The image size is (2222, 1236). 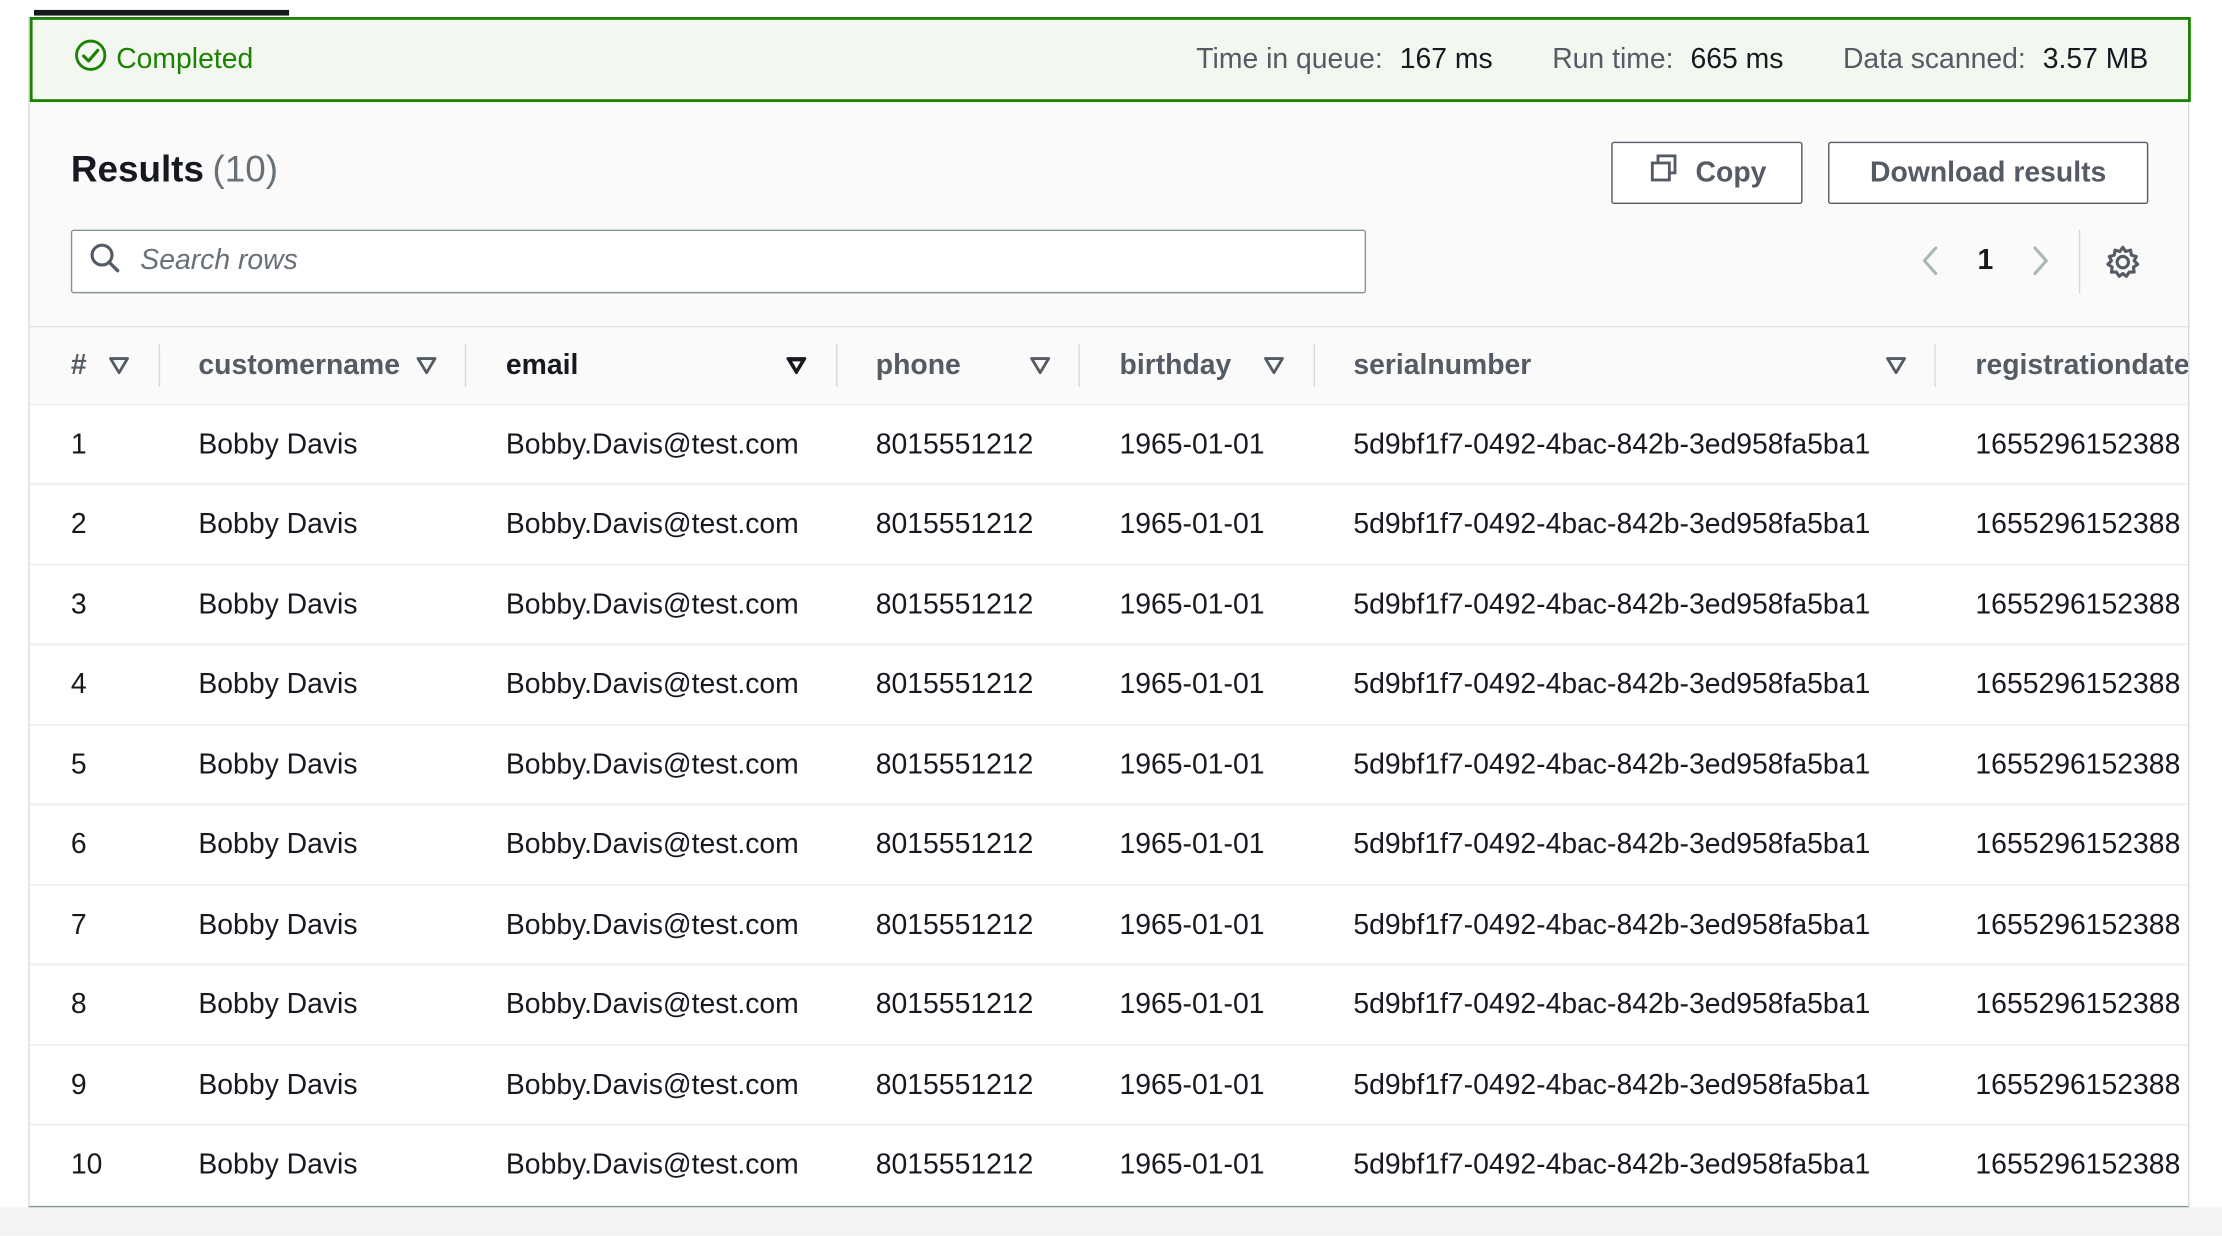 What do you see at coordinates (1995, 59) in the screenshot?
I see `data-scanned-metric: Data scanned: 3.57 MB` at bounding box center [1995, 59].